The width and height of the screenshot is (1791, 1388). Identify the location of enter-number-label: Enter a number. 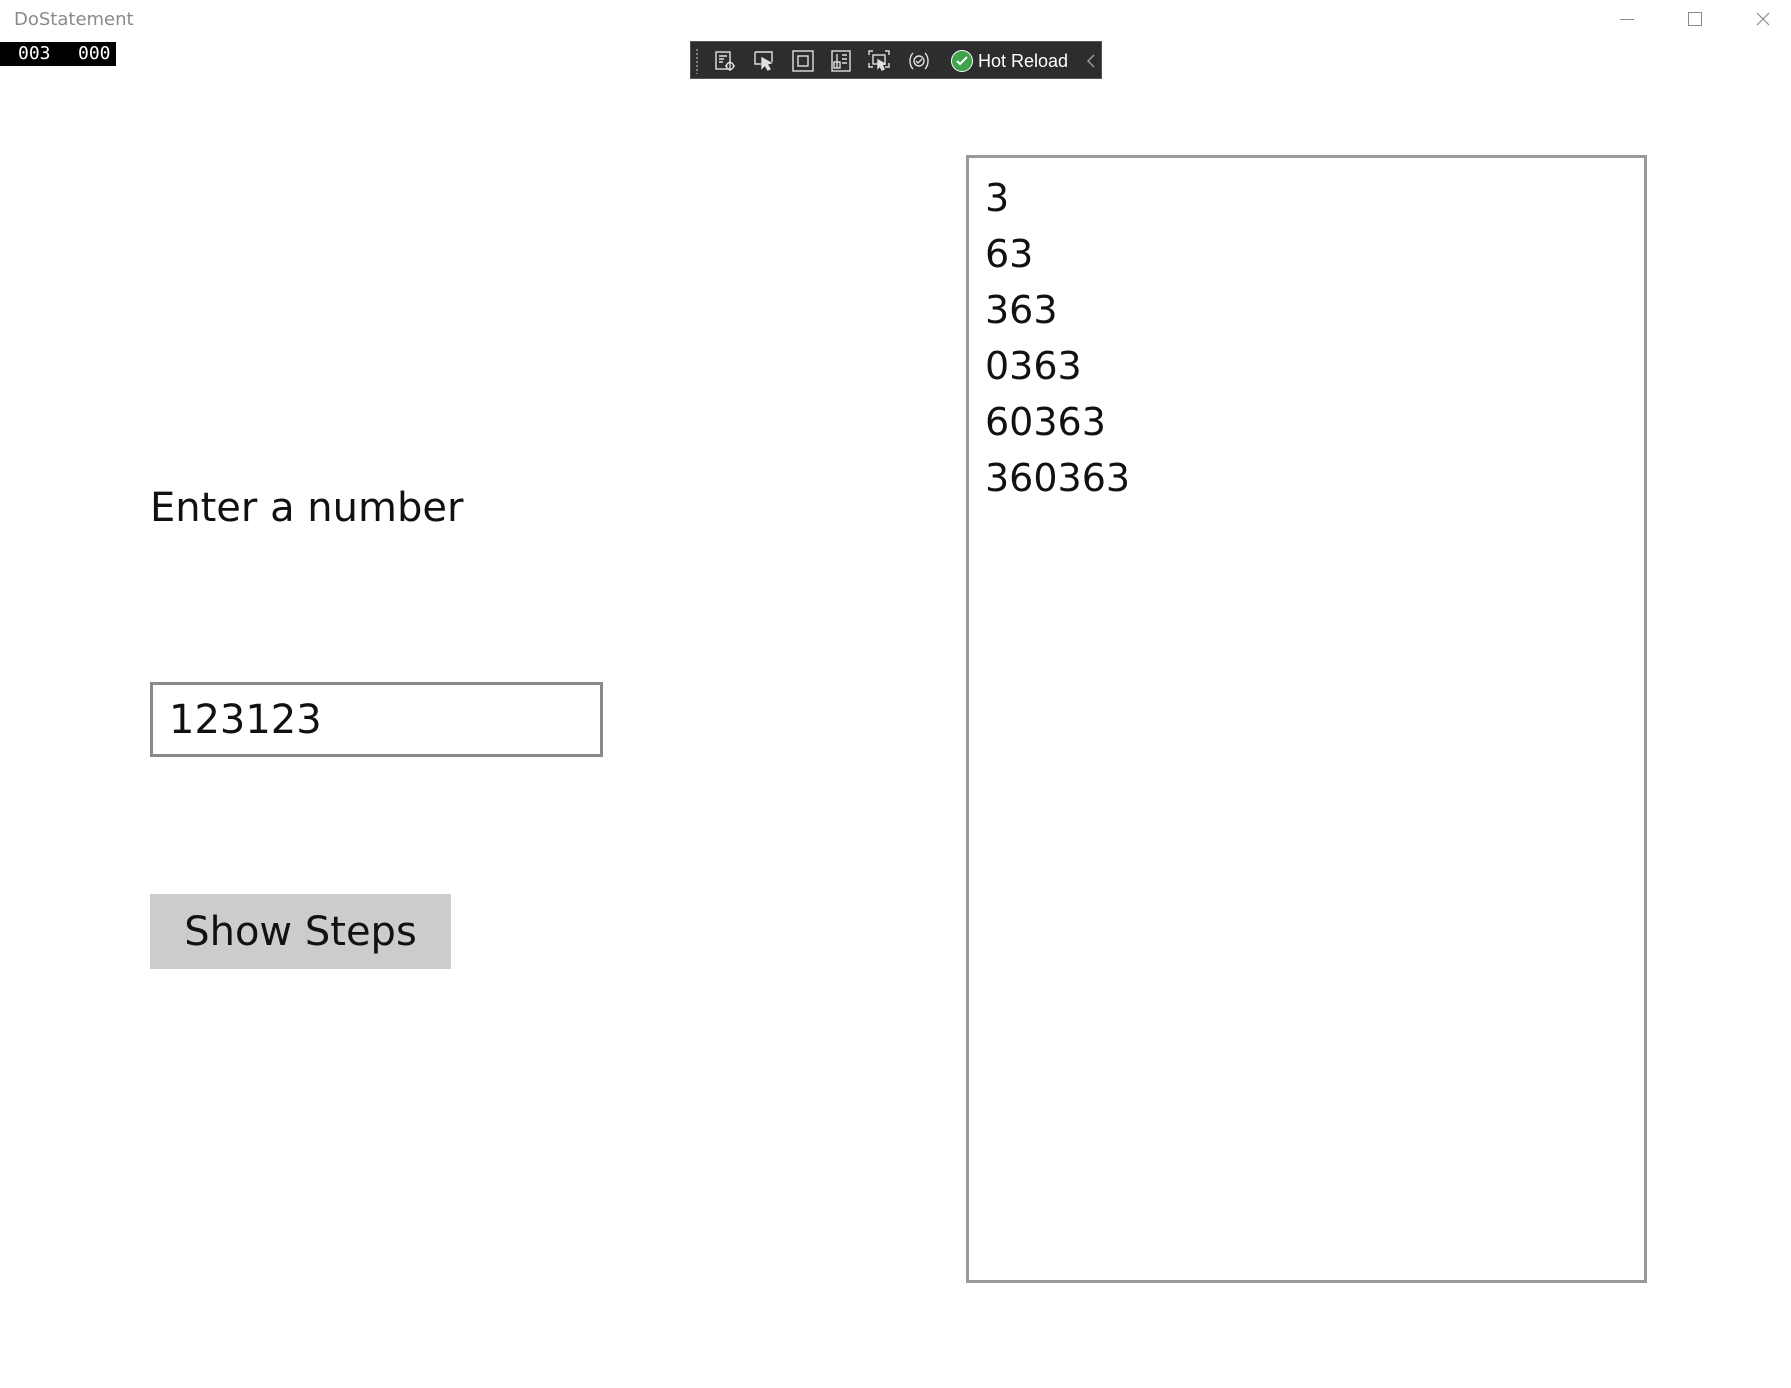
(307, 508).